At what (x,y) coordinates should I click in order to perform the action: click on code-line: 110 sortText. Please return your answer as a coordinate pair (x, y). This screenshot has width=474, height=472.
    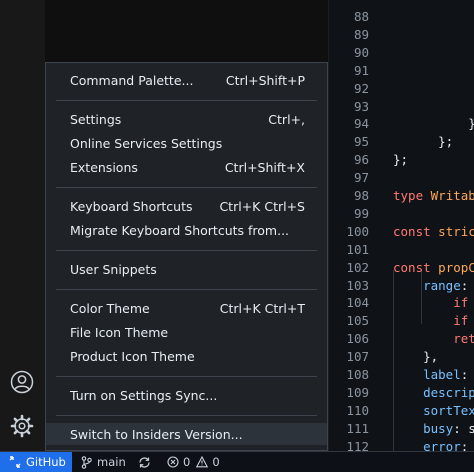
    Looking at the image, I should click on (401, 411).